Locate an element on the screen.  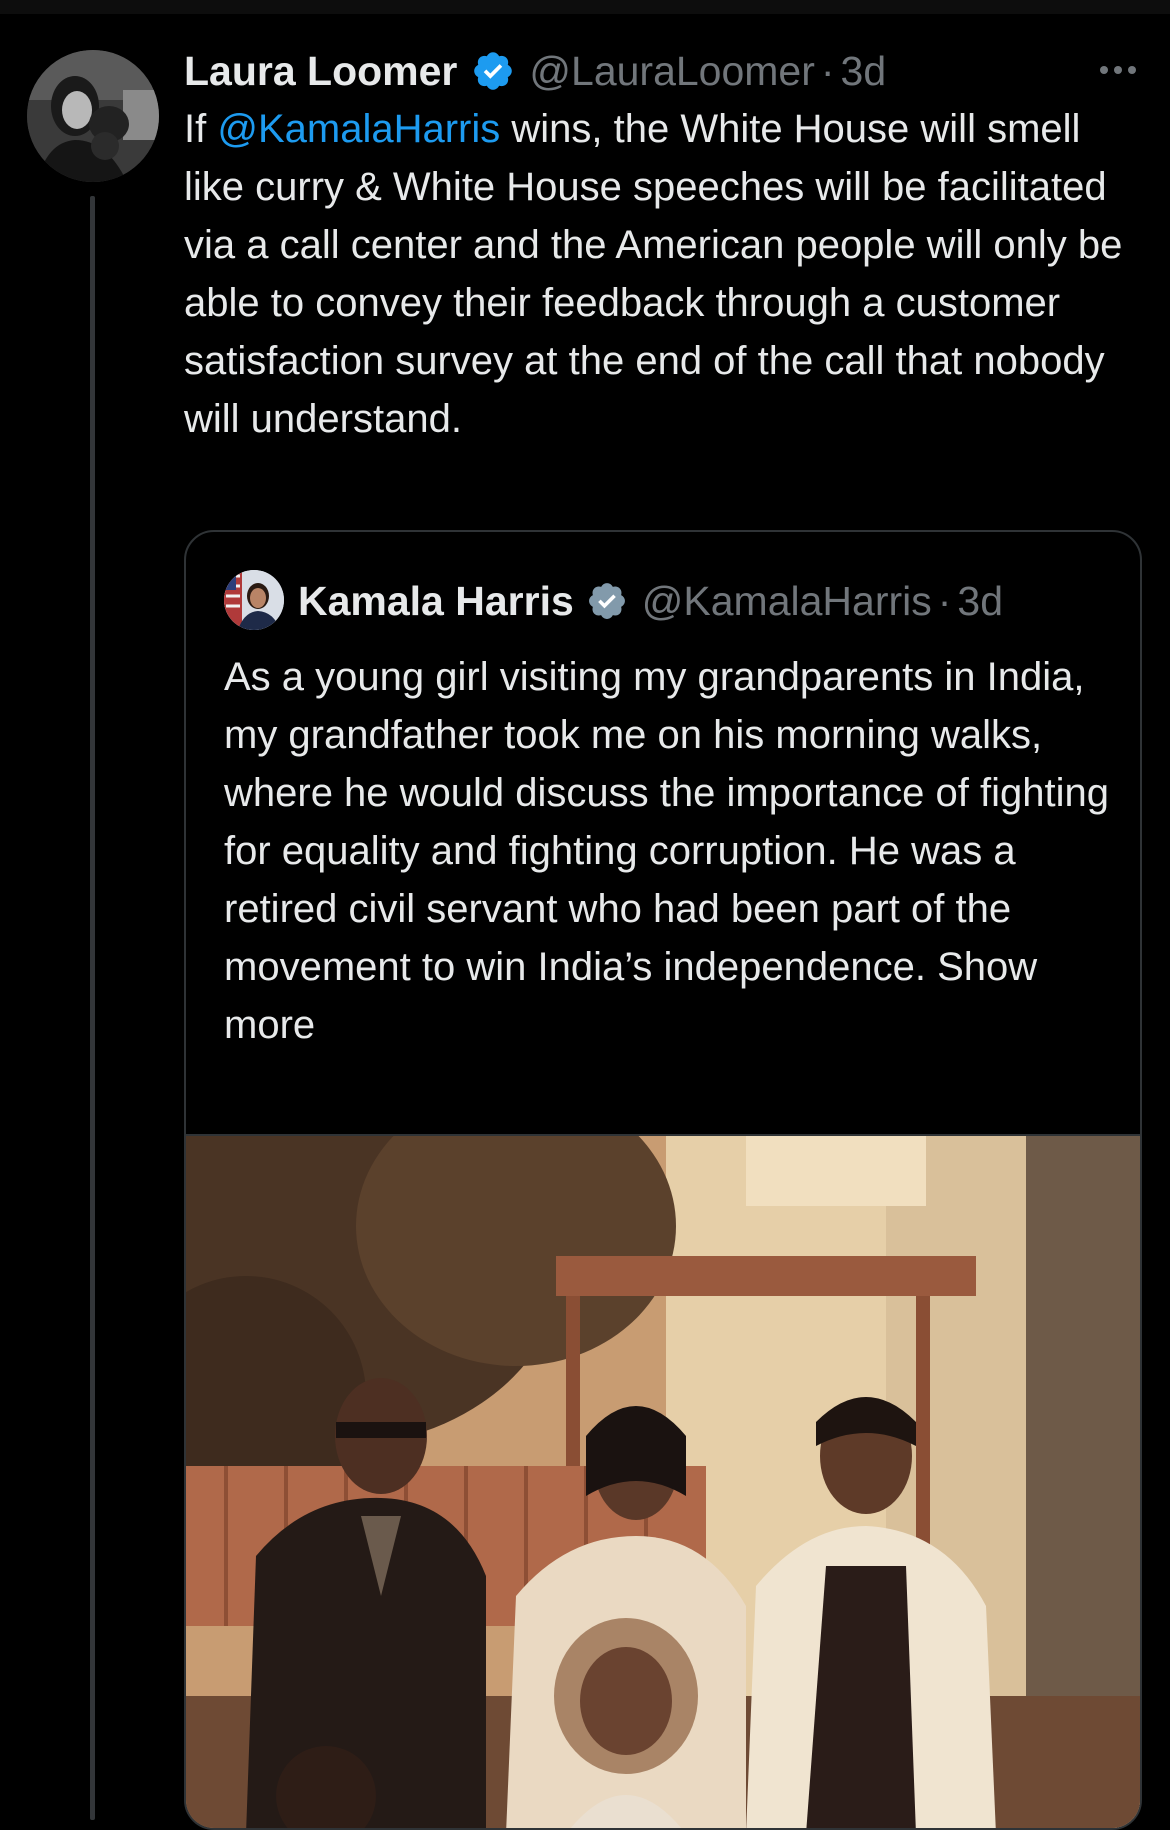
tweet-header: Laura Loomer @LauraLoomer · 3d is located at coordinates (664, 71).